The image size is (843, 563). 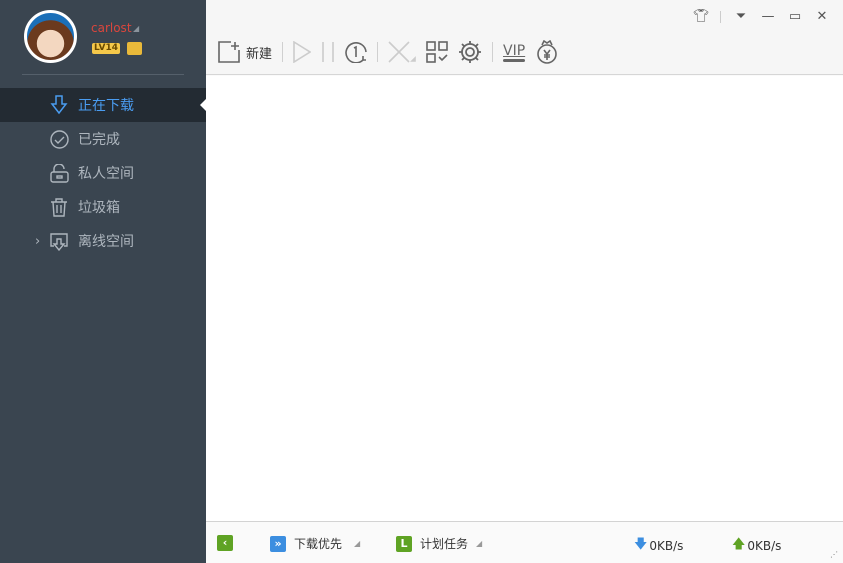 I want to click on window-controls: 👕︎ ⏷ — ▭ ✕, so click(x=761, y=16).